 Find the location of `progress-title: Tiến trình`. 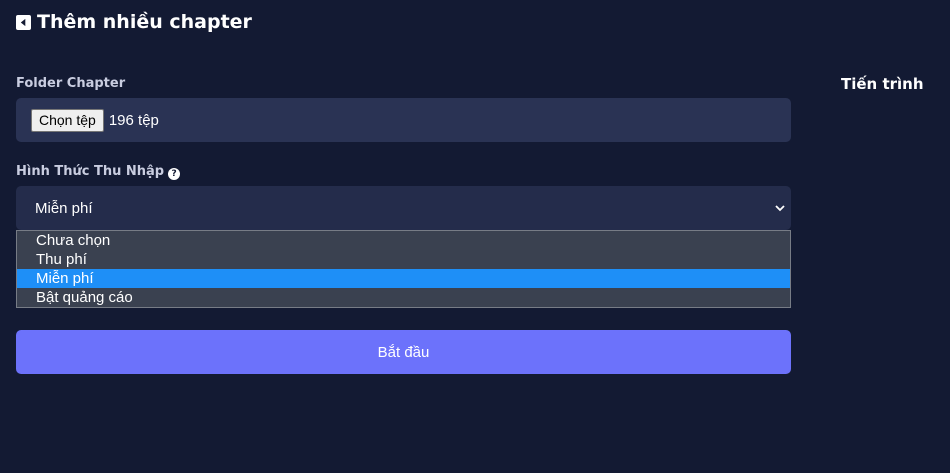

progress-title: Tiến trình is located at coordinates (882, 84).